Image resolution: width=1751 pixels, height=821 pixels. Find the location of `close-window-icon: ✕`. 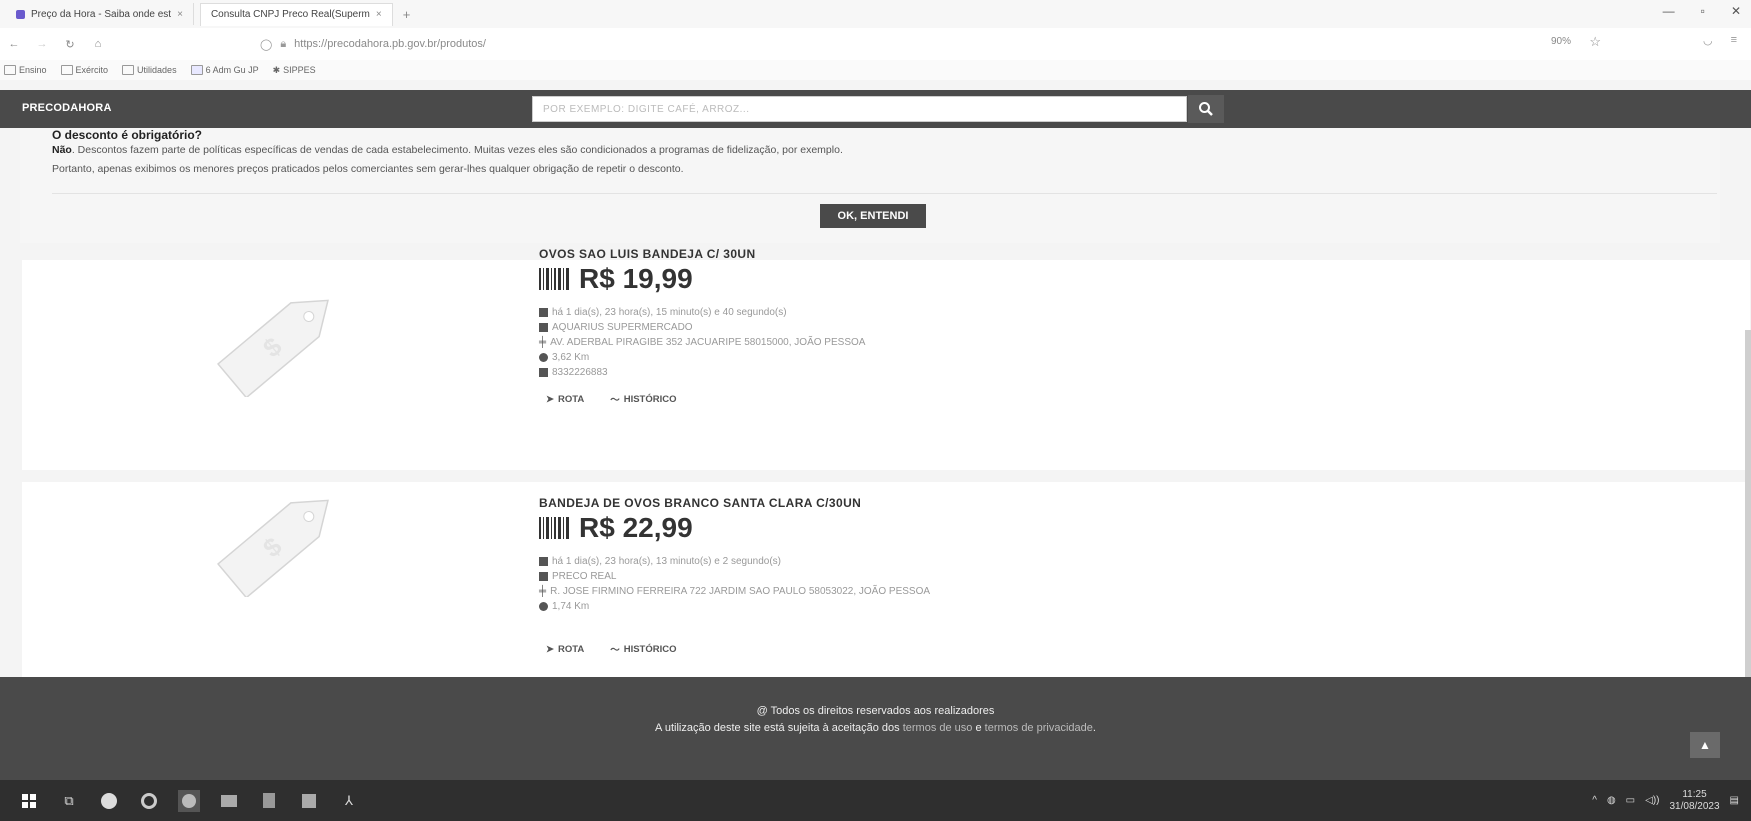

close-window-icon: ✕ is located at coordinates (1736, 11).